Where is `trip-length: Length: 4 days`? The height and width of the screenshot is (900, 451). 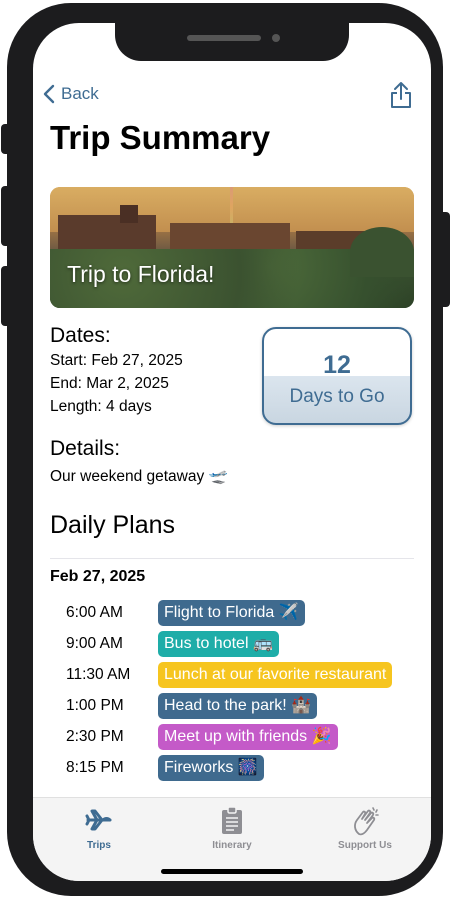
trip-length: Length: 4 days is located at coordinates (101, 406).